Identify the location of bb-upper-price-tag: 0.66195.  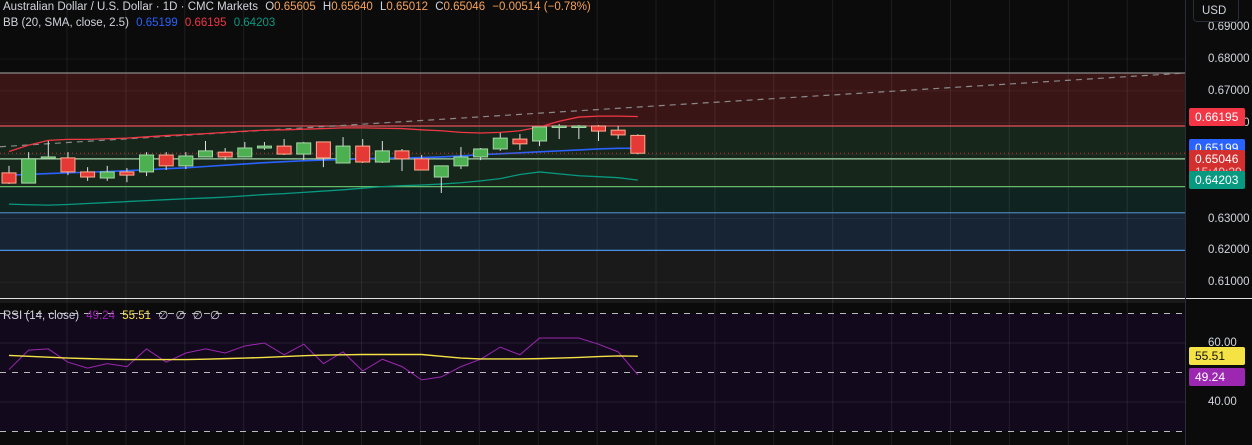
(1217, 116).